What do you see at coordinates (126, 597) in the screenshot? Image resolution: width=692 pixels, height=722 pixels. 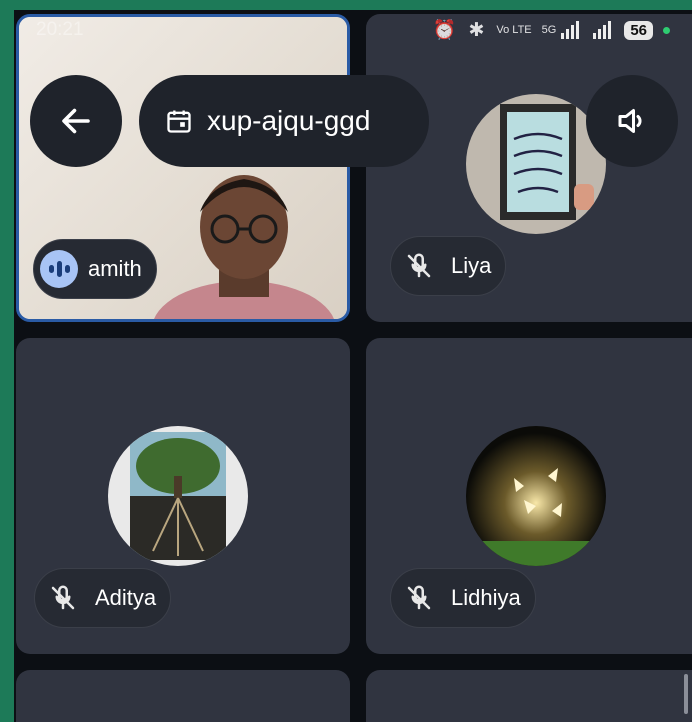 I see `participant-name: Aditya` at bounding box center [126, 597].